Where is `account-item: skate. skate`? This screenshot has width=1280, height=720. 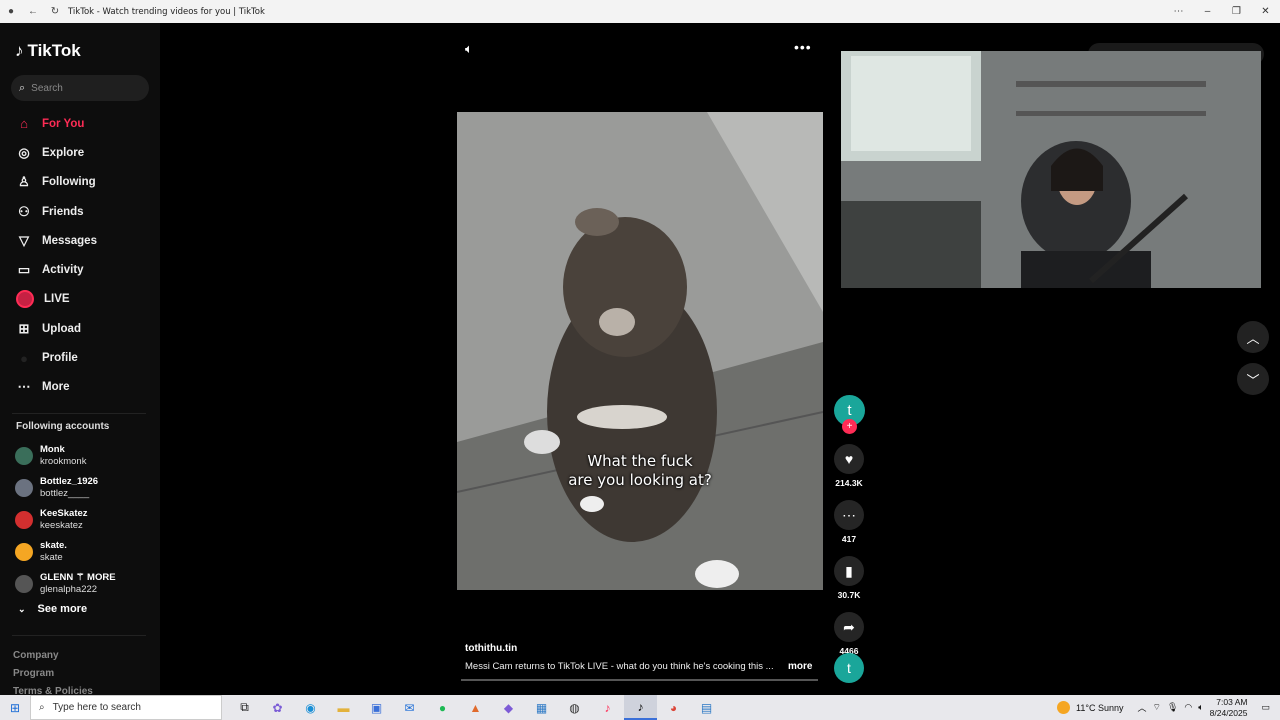 account-item: skate. skate is located at coordinates (80, 552).